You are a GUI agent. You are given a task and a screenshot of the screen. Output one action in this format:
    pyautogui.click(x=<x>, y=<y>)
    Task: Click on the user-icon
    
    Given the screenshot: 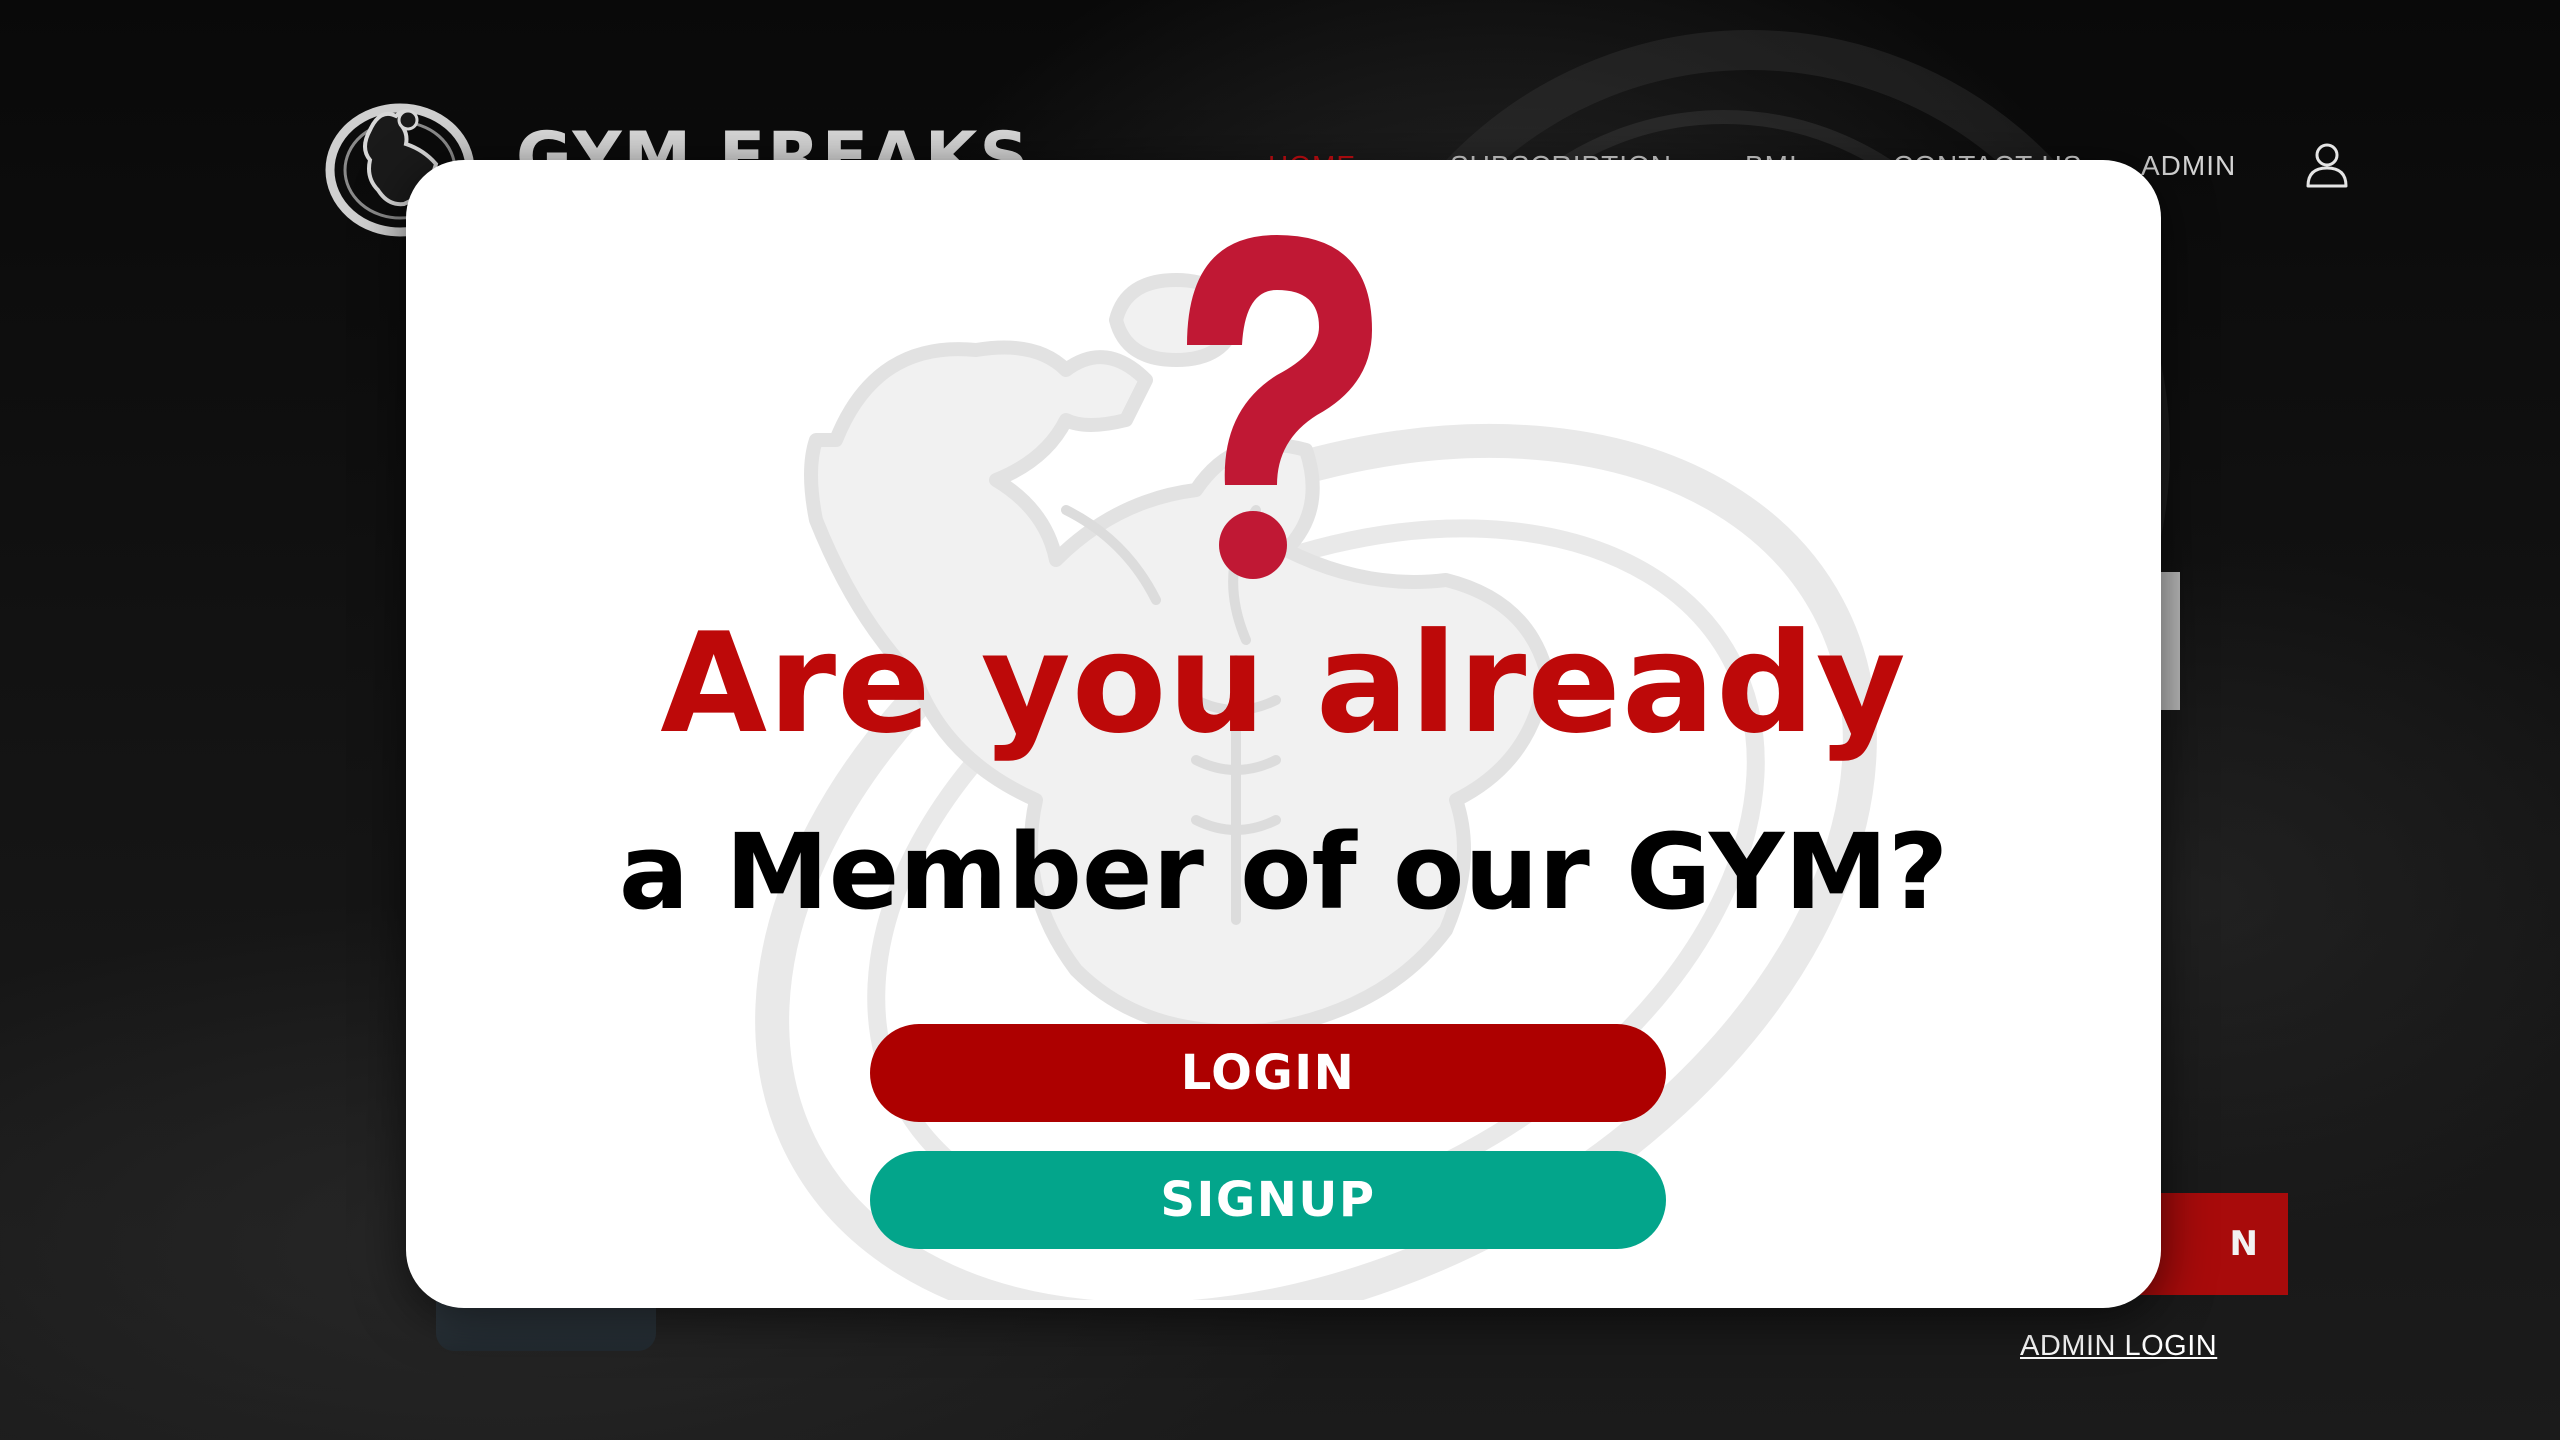 What is the action you would take?
    pyautogui.click(x=2327, y=165)
    